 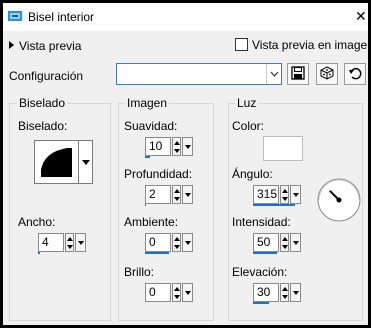 I want to click on bevel-shape-preview, so click(x=56, y=162).